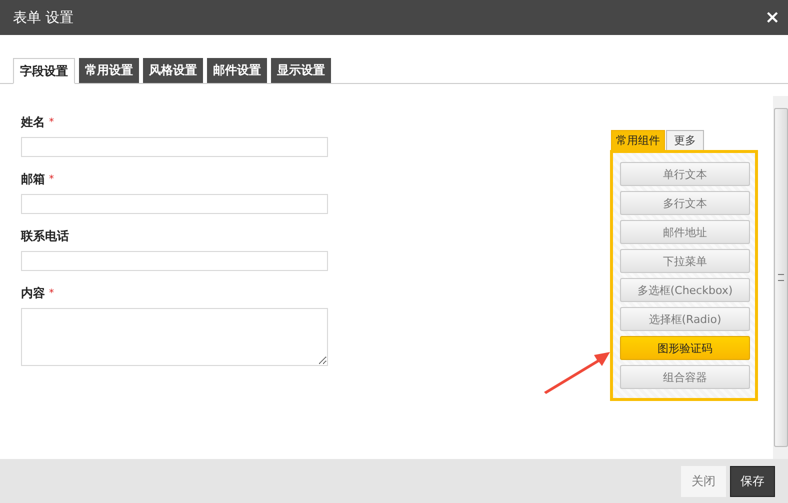 The width and height of the screenshot is (788, 503). Describe the element at coordinates (685, 290) in the screenshot. I see `component-button: 多选框(Checkbox)` at that location.